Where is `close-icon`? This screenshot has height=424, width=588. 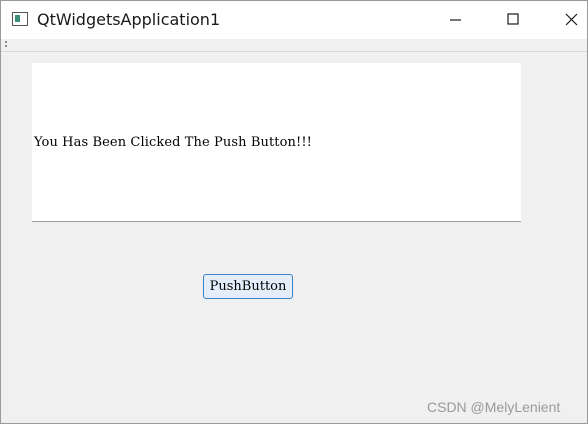
close-icon is located at coordinates (571, 19).